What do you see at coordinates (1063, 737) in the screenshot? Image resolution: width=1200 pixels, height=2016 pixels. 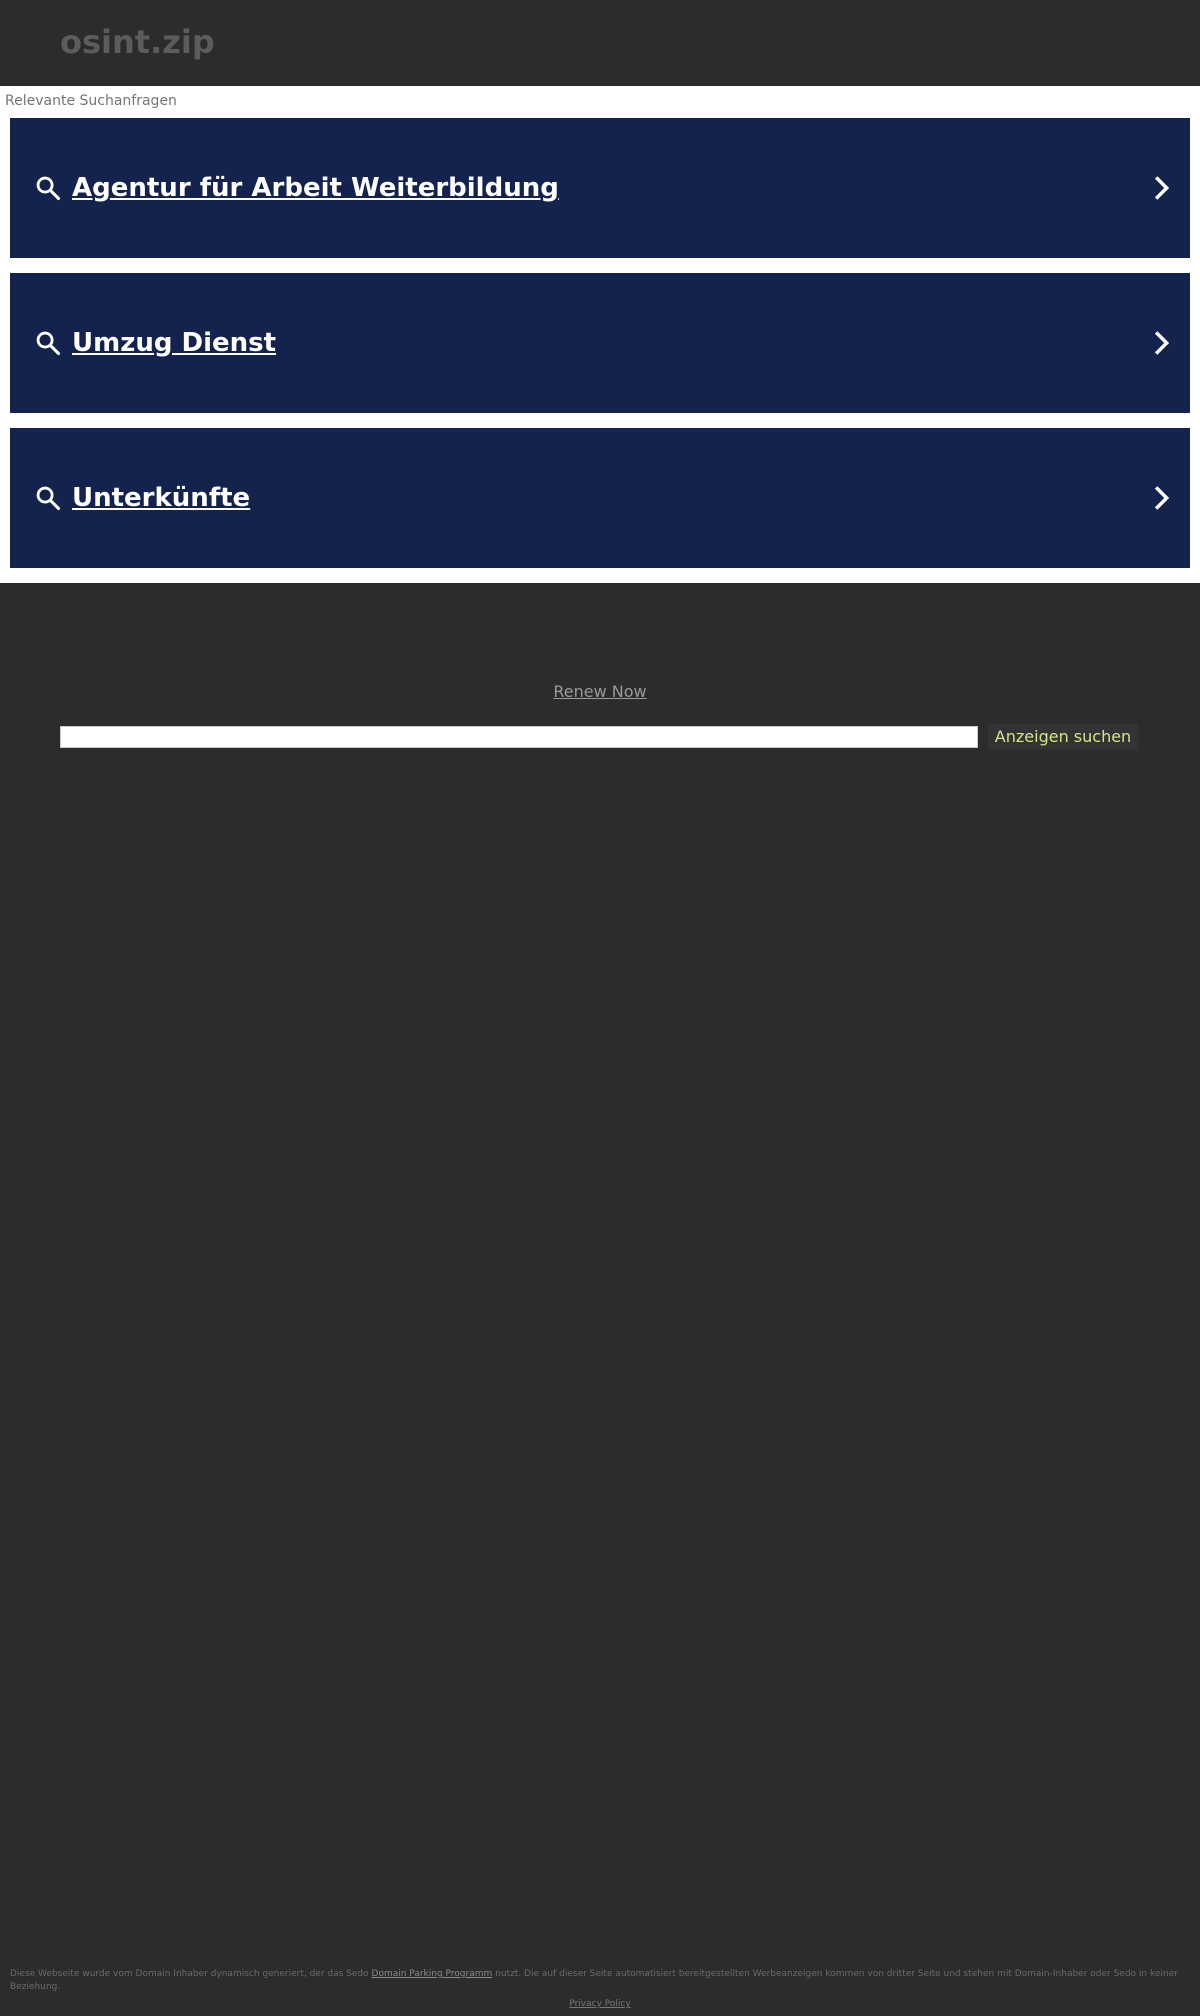 I see `search-ads-button: Anzeigen suchen` at bounding box center [1063, 737].